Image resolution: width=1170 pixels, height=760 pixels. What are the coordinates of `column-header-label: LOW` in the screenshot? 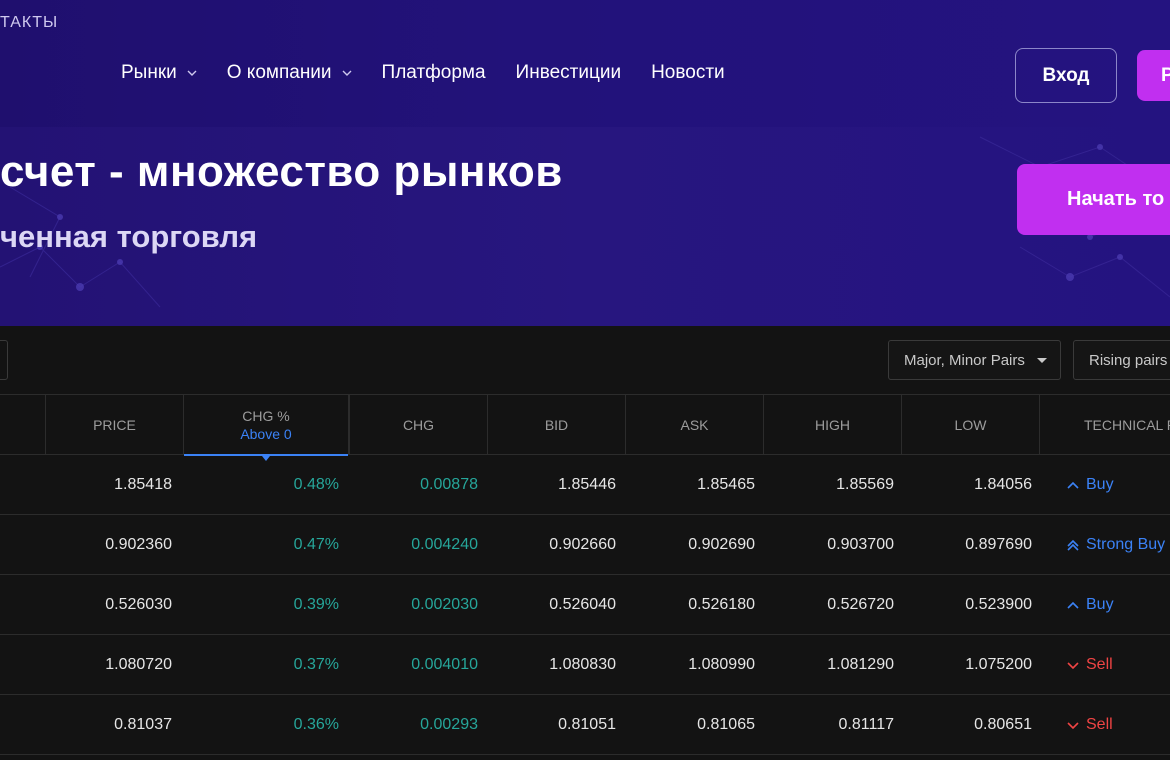 It's located at (970, 425).